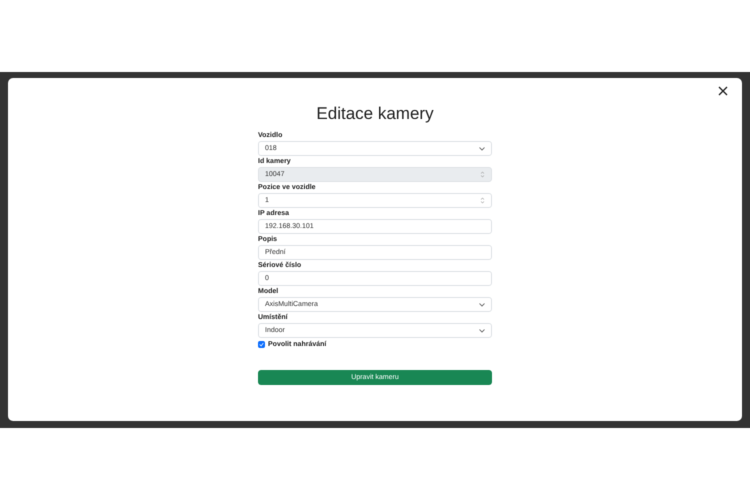 This screenshot has width=750, height=500. I want to click on close-button, so click(723, 91).